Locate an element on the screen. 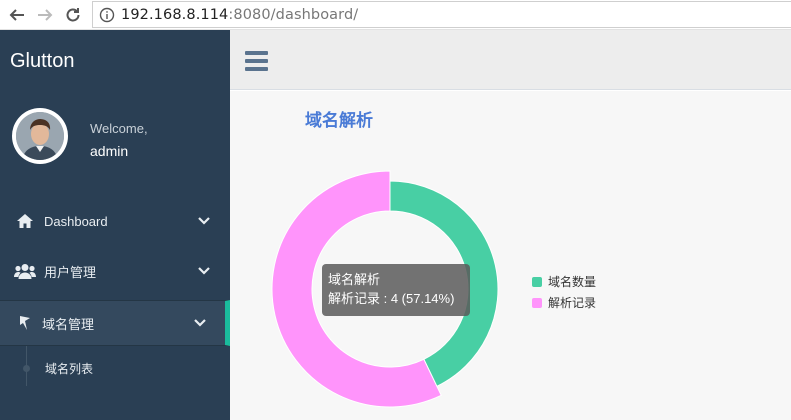 The height and width of the screenshot is (420, 791). sidebar-item-label: 用户管理 is located at coordinates (70, 272).